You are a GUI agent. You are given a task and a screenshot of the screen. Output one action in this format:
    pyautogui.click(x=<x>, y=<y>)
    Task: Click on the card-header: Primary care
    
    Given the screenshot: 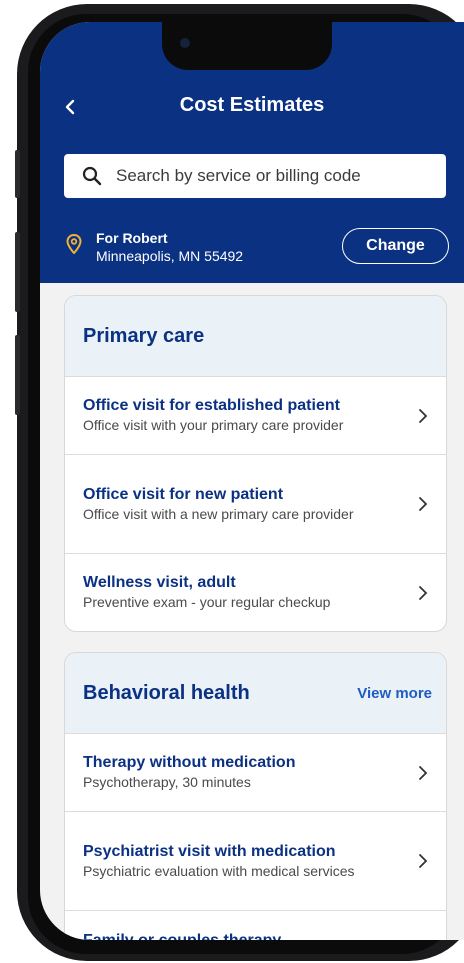 What is the action you would take?
    pyautogui.click(x=255, y=336)
    